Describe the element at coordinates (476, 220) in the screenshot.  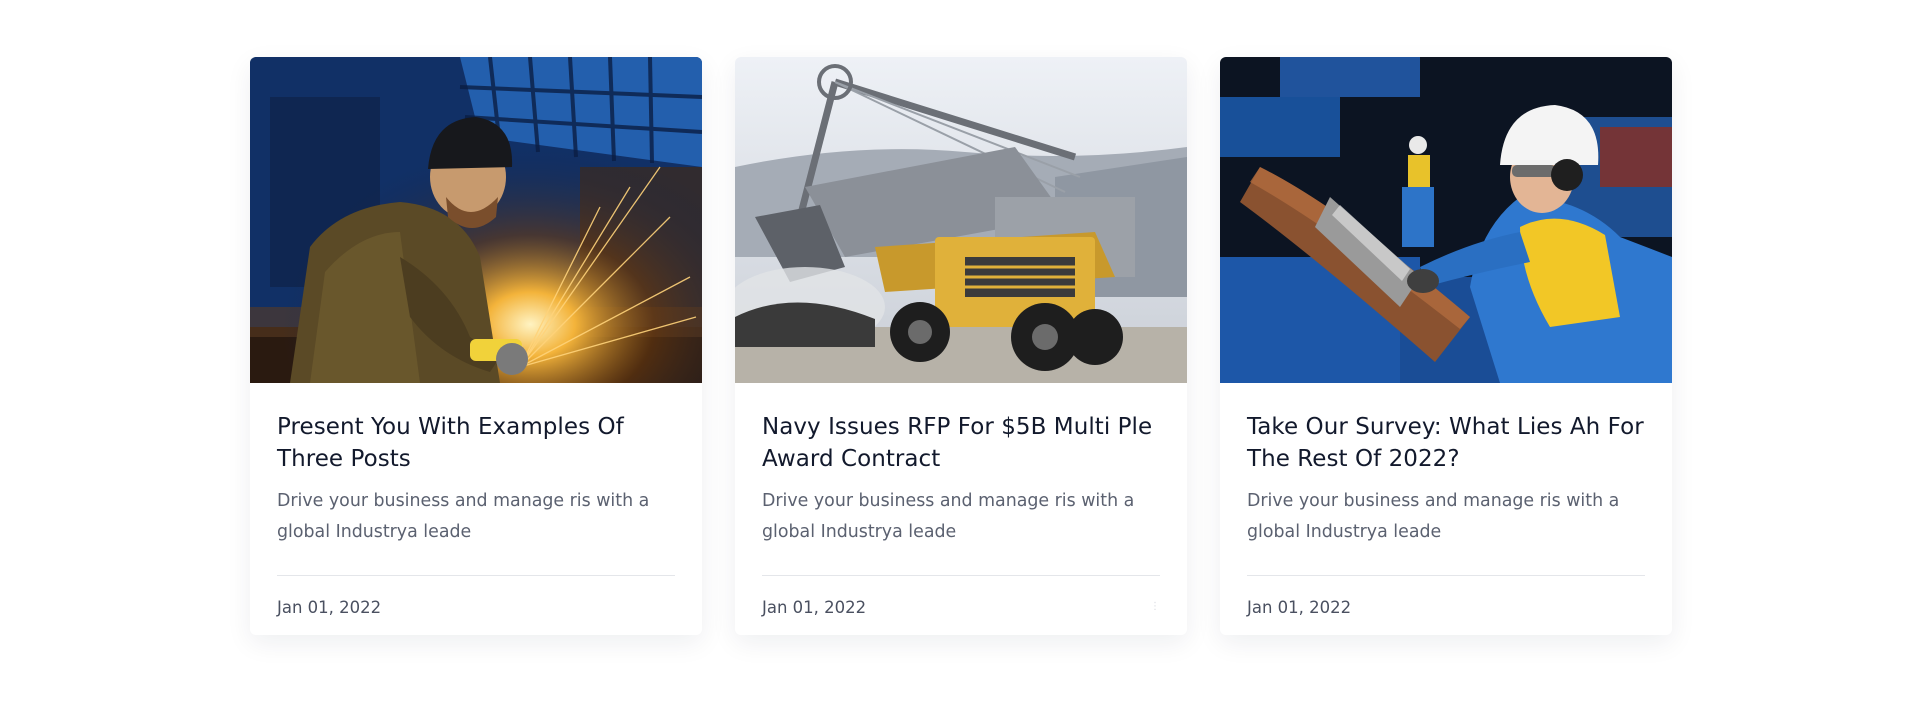
I see `welder-photo` at that location.